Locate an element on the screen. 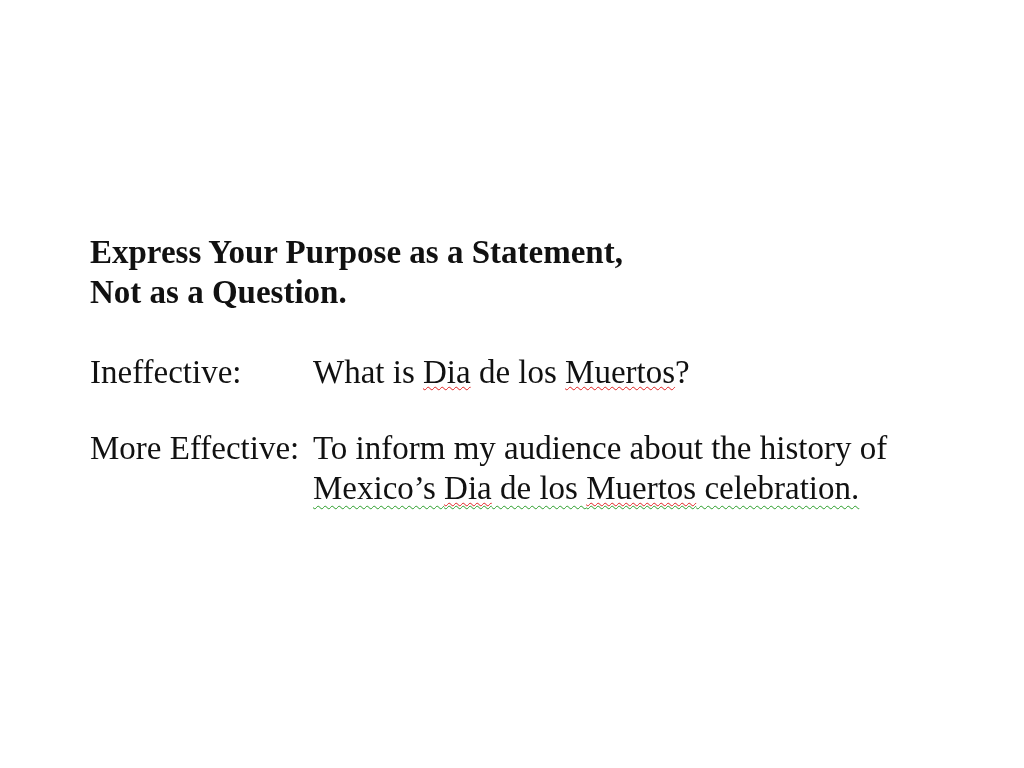 The image size is (1024, 768). heading-text: Not as a Question. is located at coordinates (219, 292).